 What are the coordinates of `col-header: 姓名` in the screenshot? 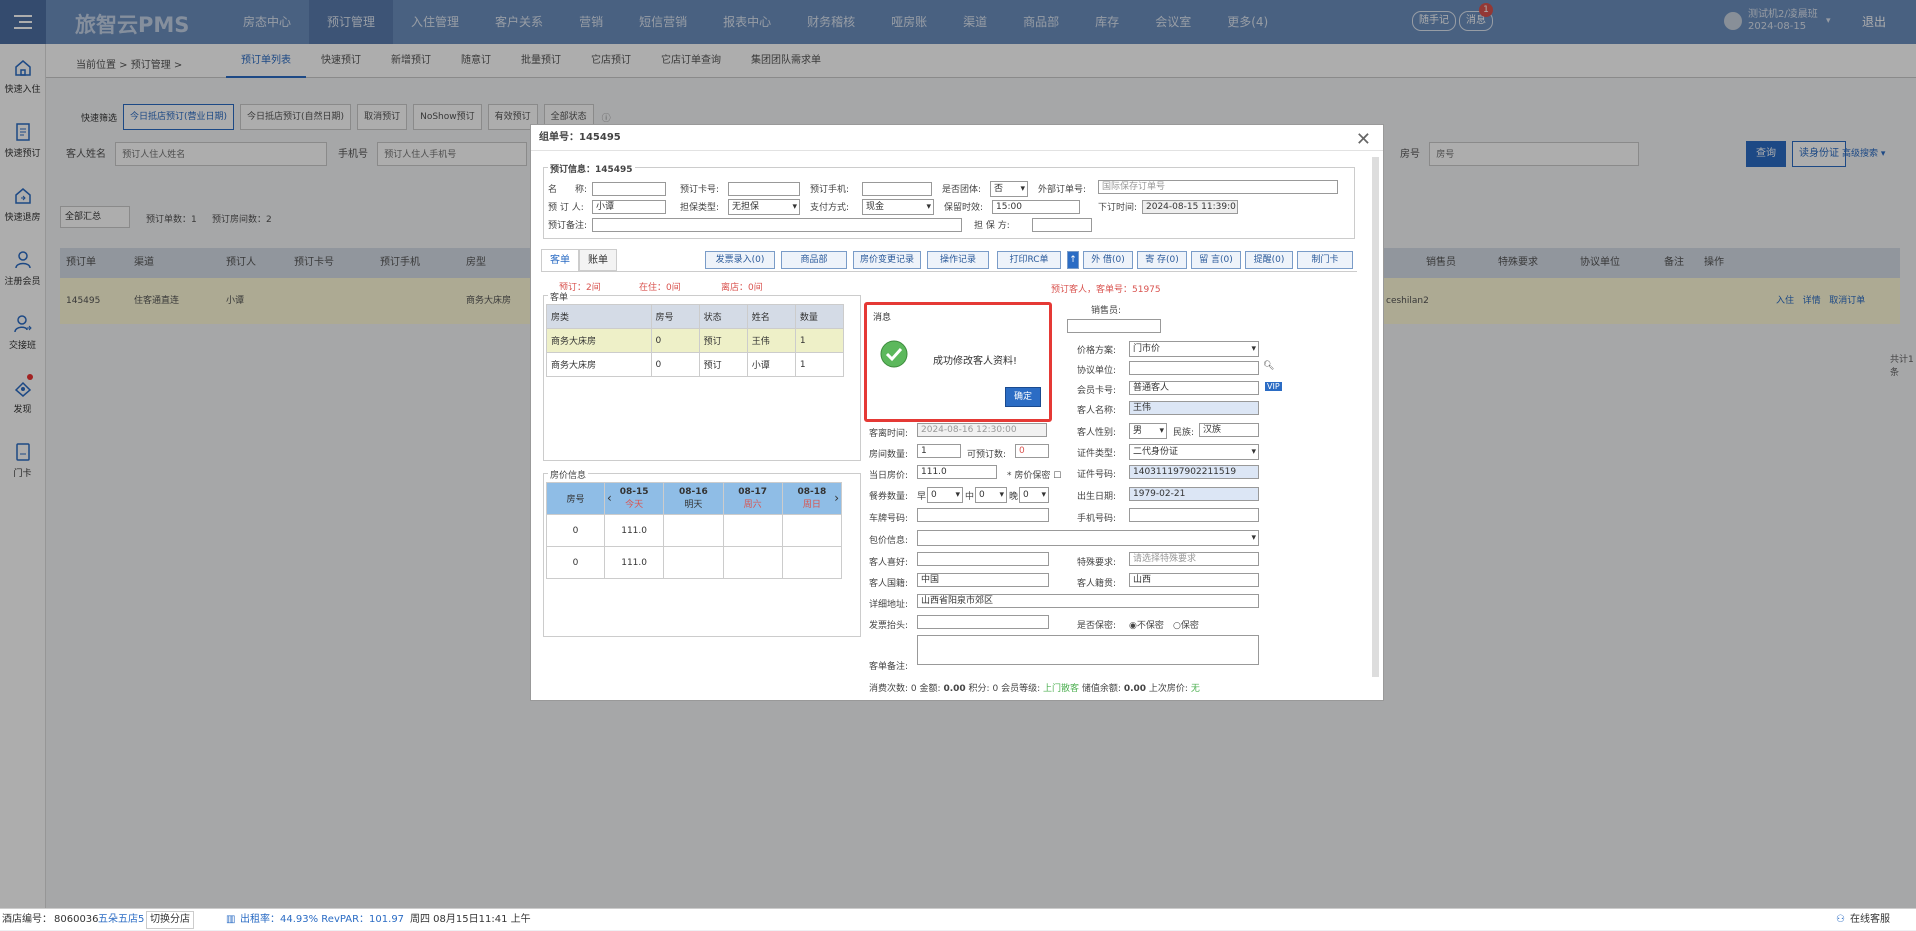 It's located at (771, 316).